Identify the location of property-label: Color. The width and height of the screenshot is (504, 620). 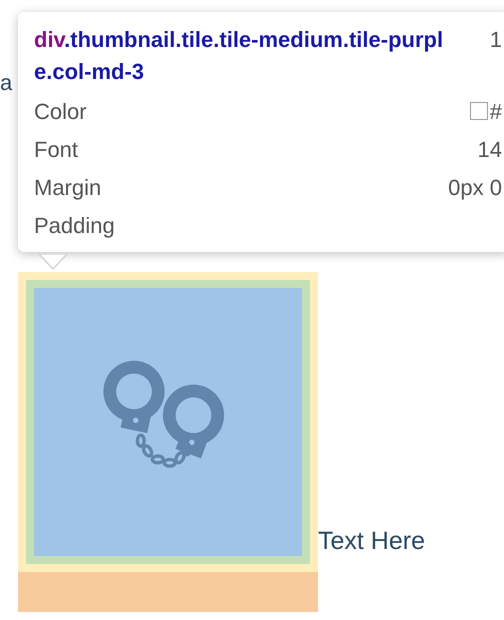
(60, 112).